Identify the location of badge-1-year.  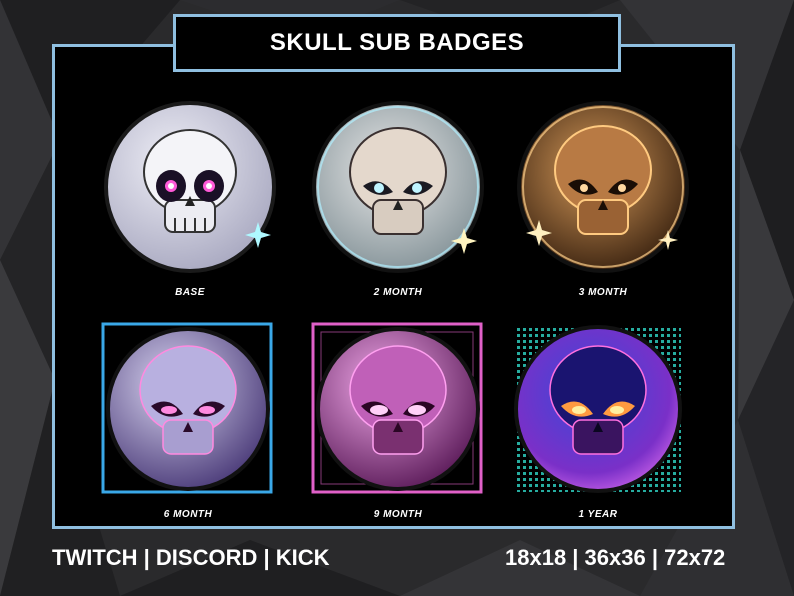
(598, 409).